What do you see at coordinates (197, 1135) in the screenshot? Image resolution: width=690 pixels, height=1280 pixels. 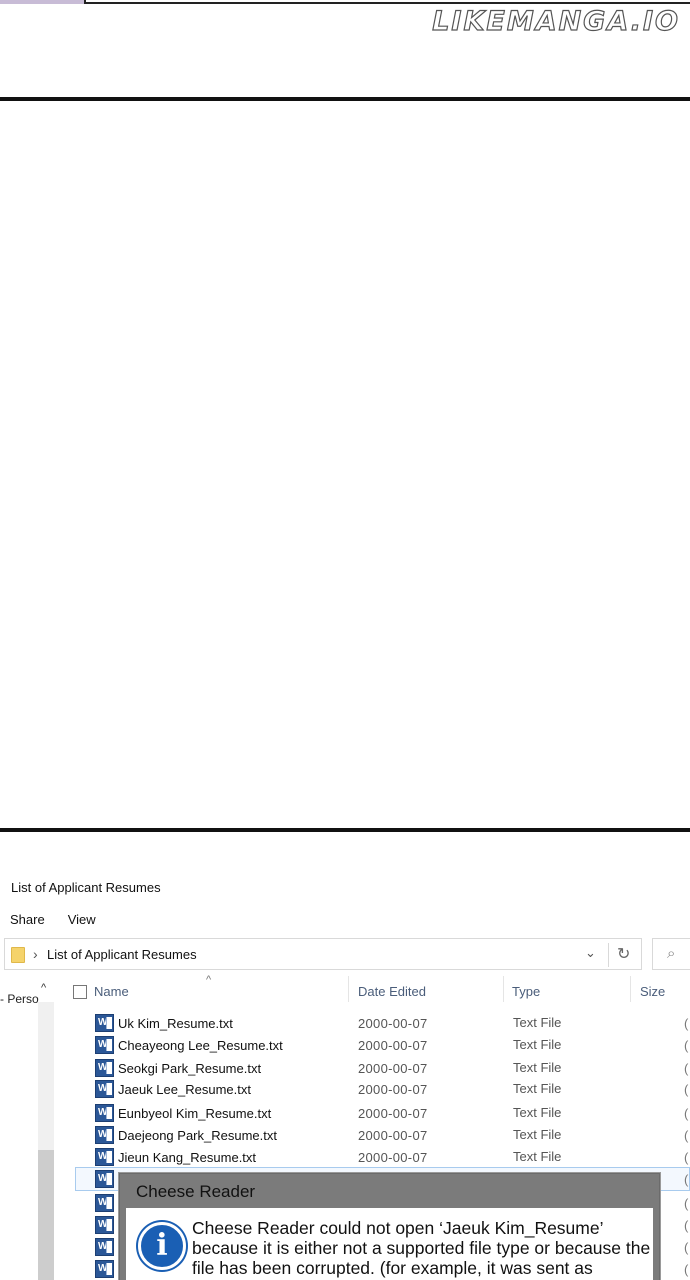 I see `file-name: Daejeong Park_Resume.txt` at bounding box center [197, 1135].